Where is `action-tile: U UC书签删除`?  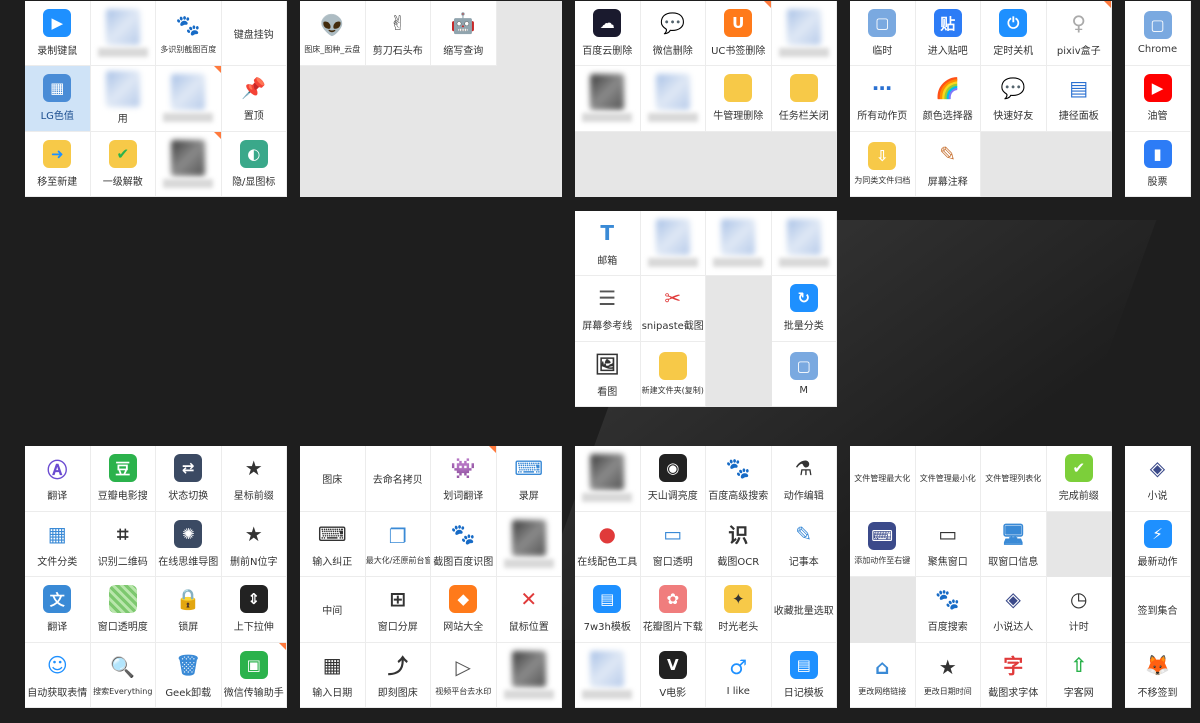 action-tile: U UC书签删除 is located at coordinates (739, 34).